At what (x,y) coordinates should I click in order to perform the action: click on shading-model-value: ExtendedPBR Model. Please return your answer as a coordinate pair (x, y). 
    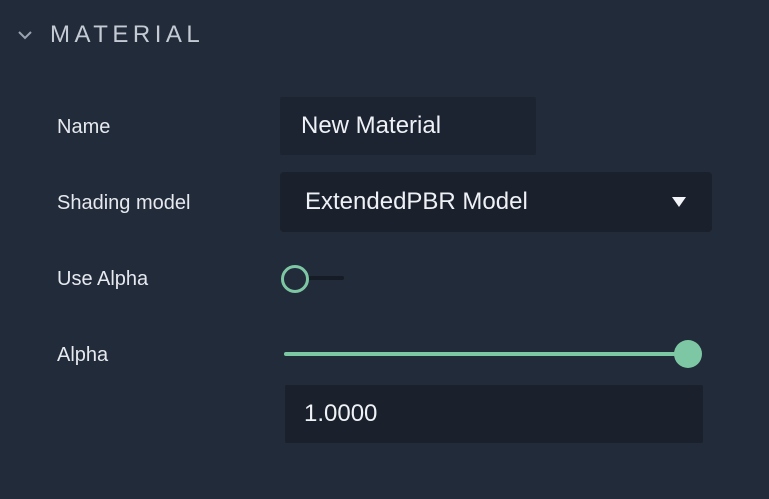
    Looking at the image, I should click on (416, 201).